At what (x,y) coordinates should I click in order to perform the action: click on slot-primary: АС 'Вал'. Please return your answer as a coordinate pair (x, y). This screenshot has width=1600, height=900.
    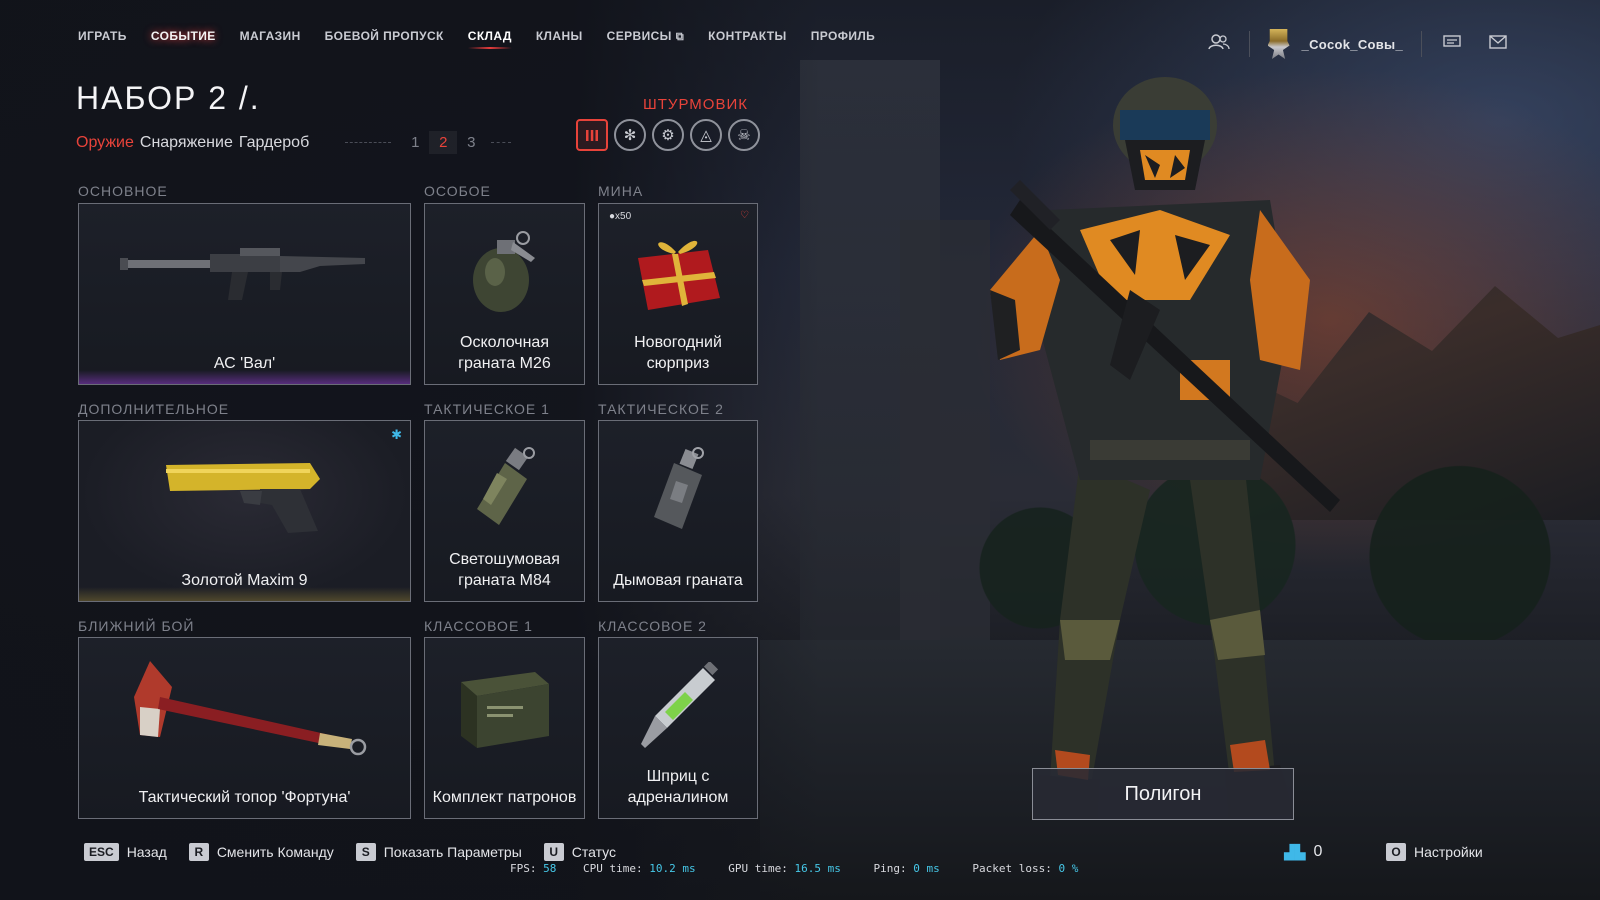
    Looking at the image, I should click on (244, 294).